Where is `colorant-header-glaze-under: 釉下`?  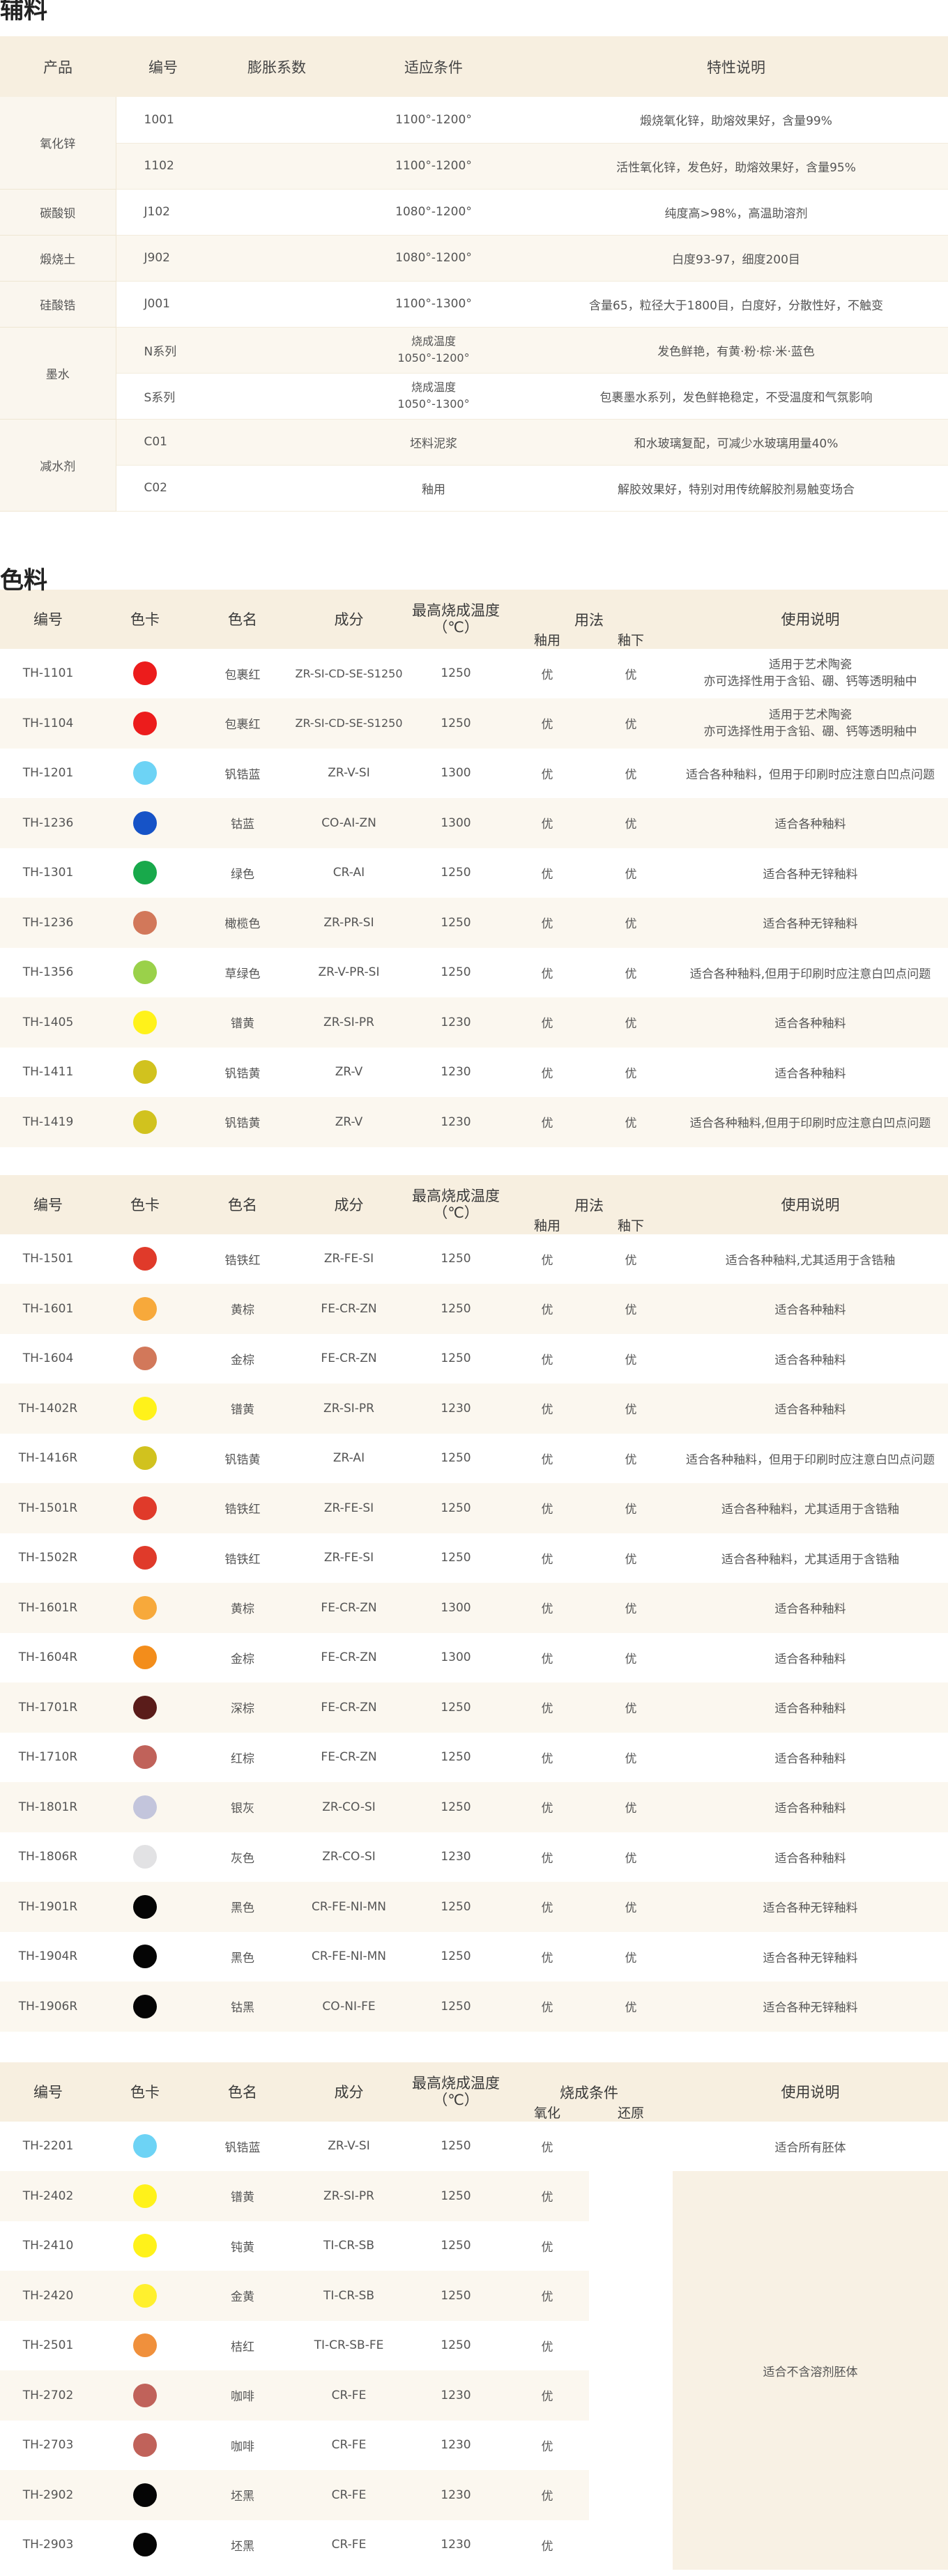 colorant-header-glaze-under: 釉下 is located at coordinates (631, 1224).